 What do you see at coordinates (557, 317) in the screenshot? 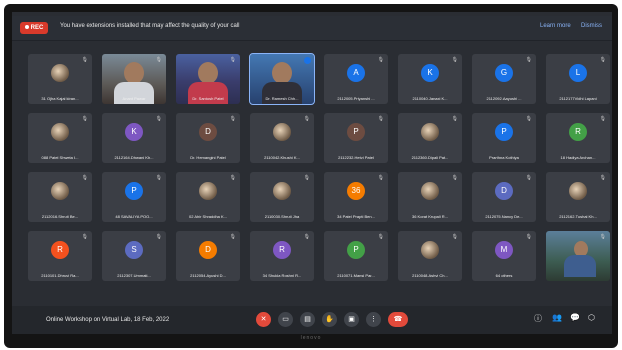
I see `people-icon: 👥` at bounding box center [557, 317].